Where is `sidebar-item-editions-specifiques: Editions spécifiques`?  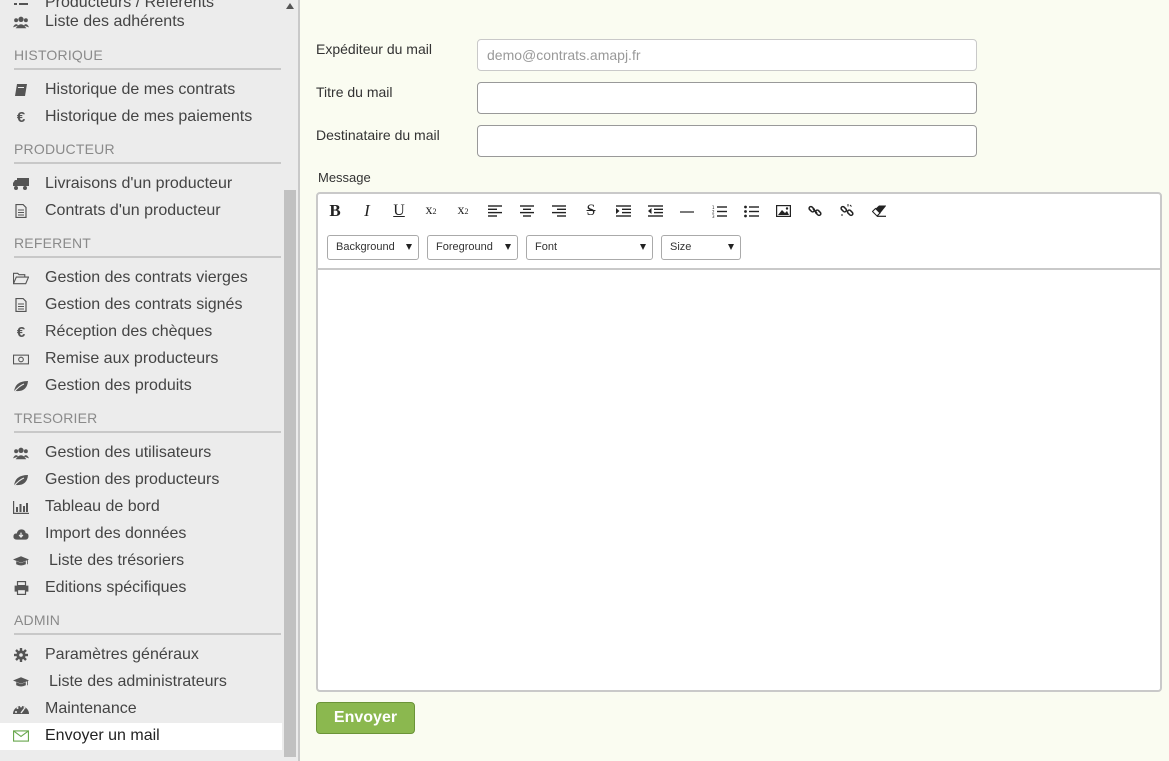
sidebar-item-editions-specifiques: Editions spécifiques is located at coordinates (141, 588).